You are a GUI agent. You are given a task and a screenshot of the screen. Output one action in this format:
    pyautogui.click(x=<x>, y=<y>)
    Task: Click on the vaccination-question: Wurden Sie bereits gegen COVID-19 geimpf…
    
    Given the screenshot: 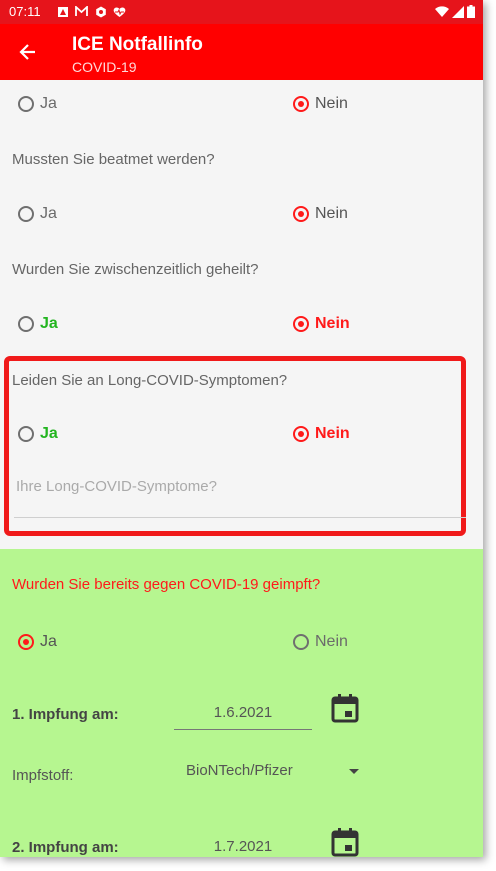 What is the action you would take?
    pyautogui.click(x=166, y=584)
    